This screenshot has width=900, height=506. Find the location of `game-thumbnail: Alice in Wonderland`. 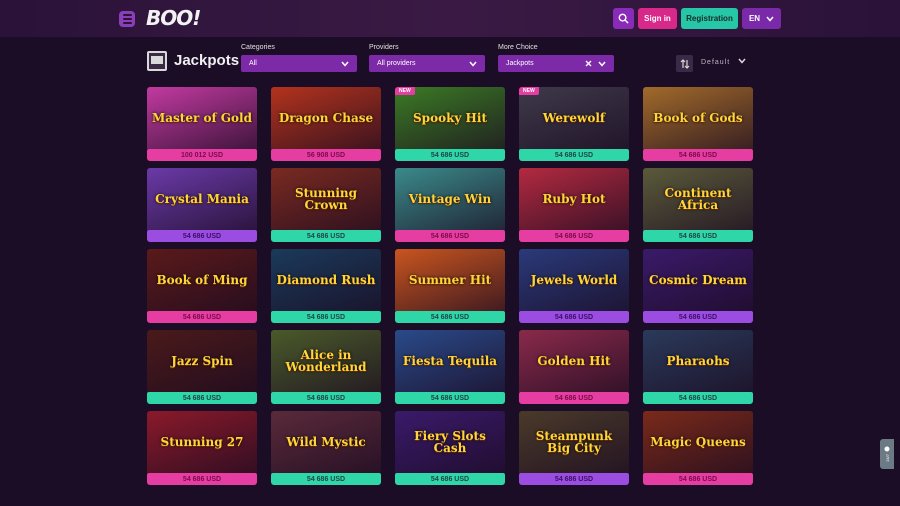

game-thumbnail: Alice in Wonderland is located at coordinates (326, 361).